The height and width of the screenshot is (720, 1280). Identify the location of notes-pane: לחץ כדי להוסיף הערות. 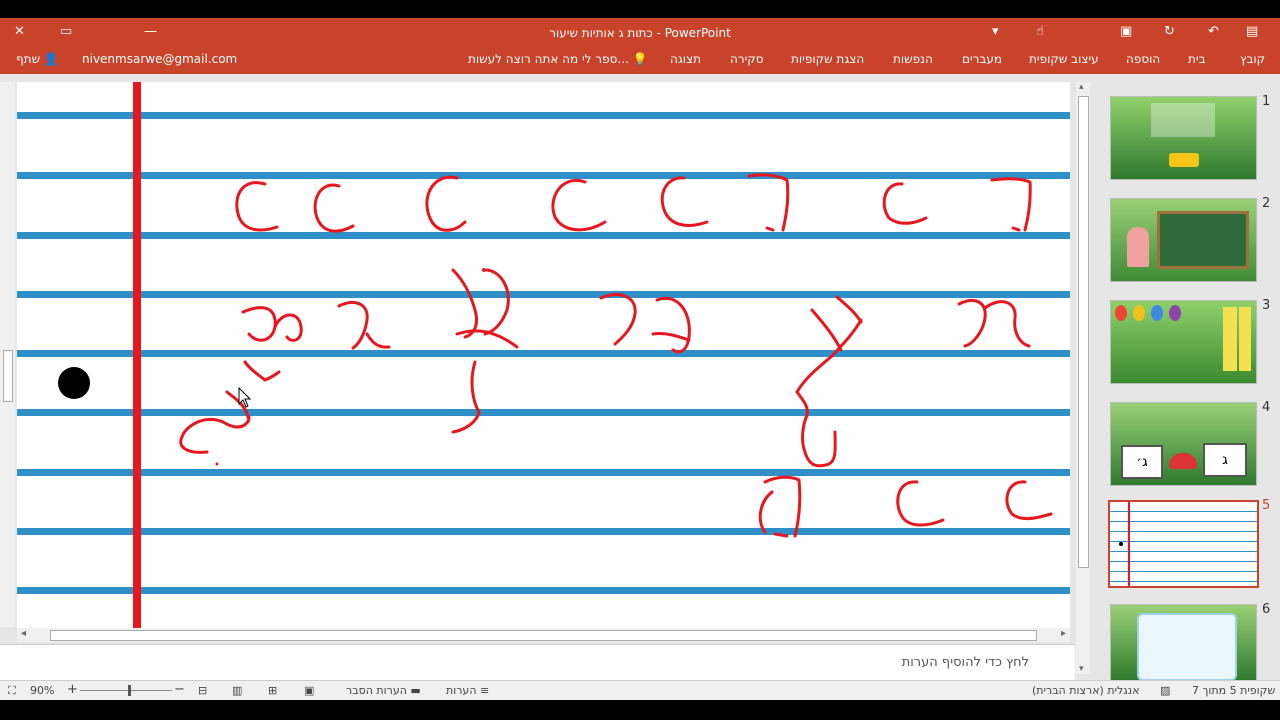
(537, 662).